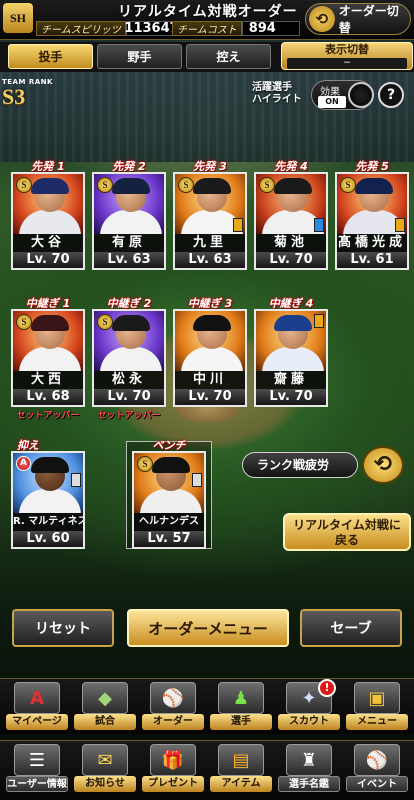  I want to click on player-name: ヘルナンデス, so click(169, 522).